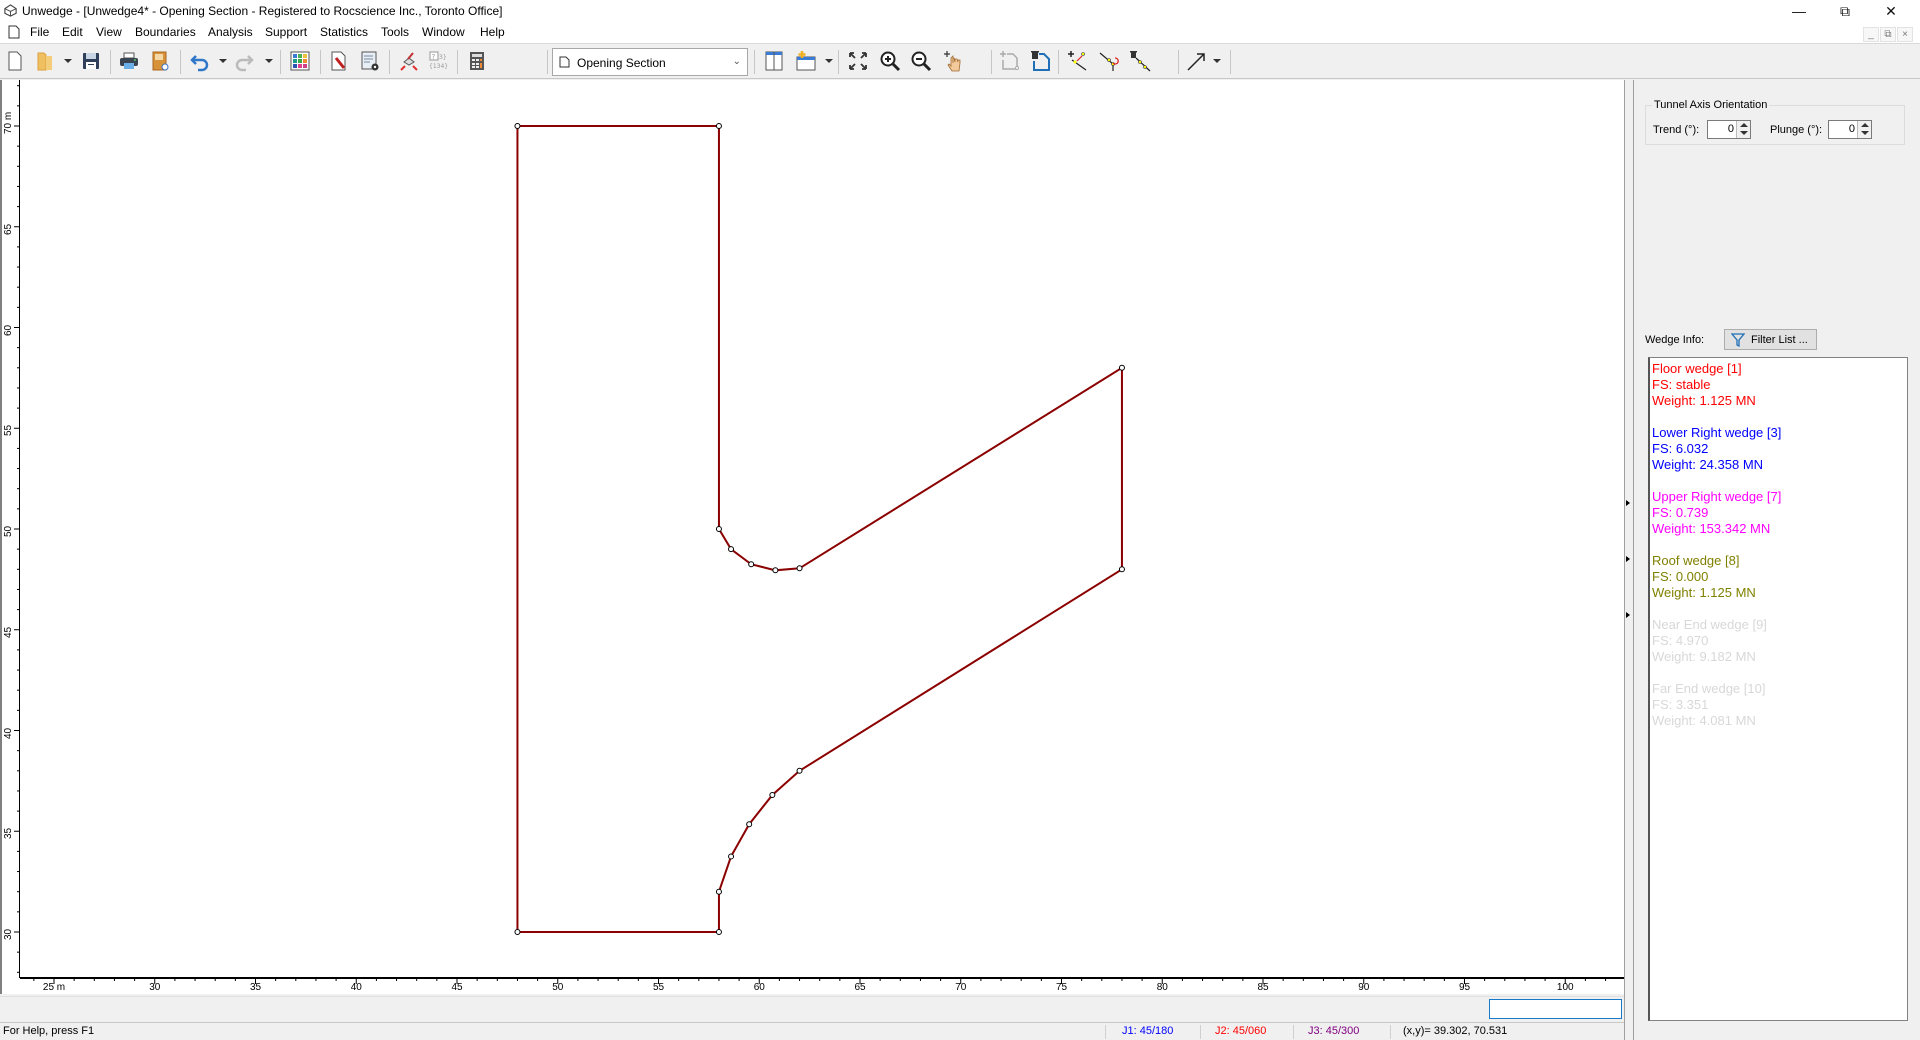 The image size is (1920, 1040). What do you see at coordinates (370, 61) in the screenshot?
I see `project-settings-button` at bounding box center [370, 61].